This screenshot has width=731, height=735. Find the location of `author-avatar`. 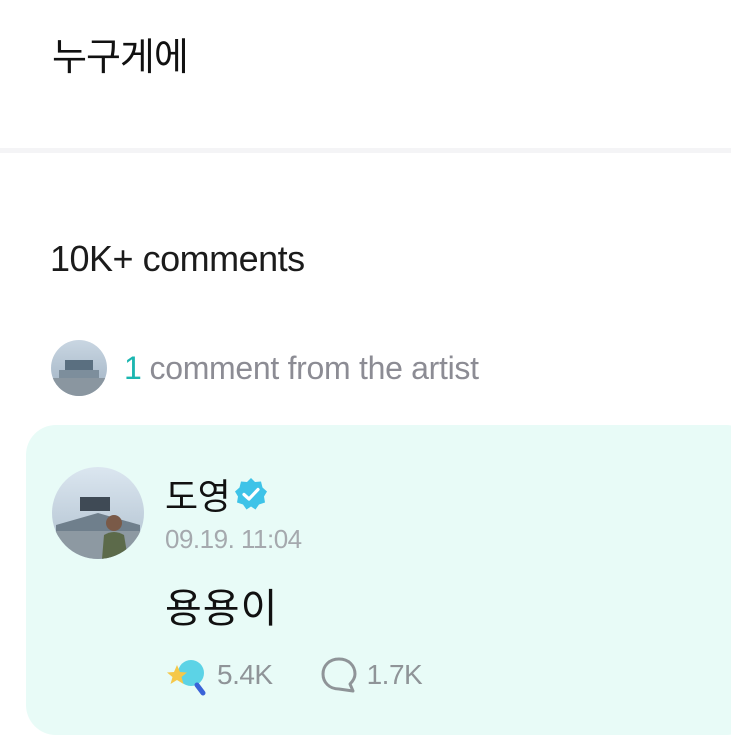

author-avatar is located at coordinates (98, 513).